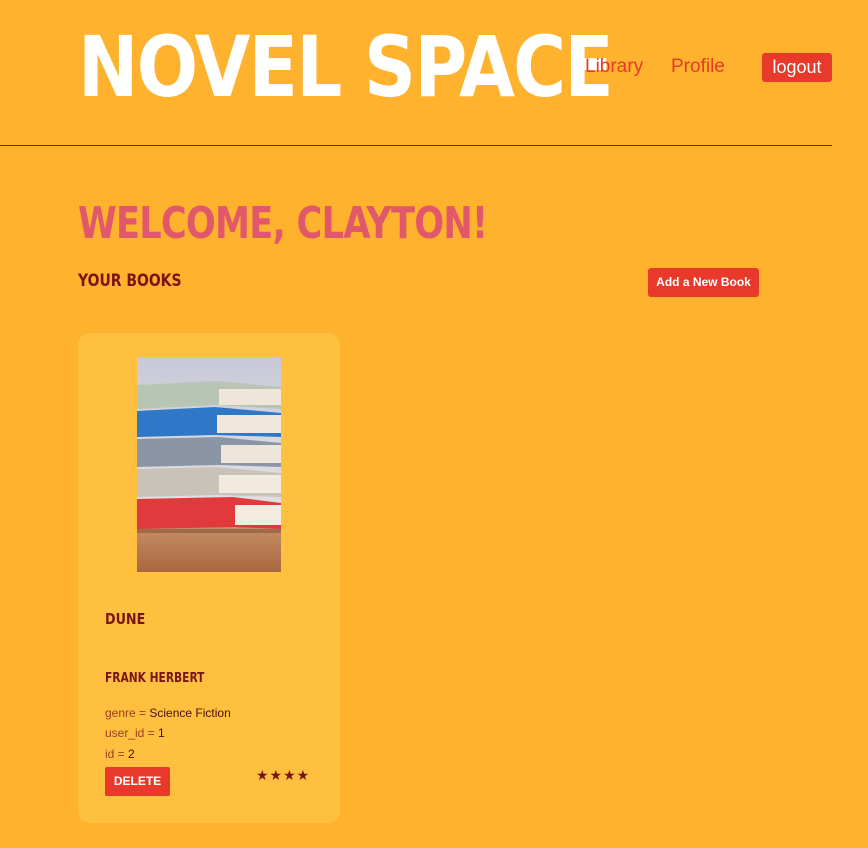 Image resolution: width=868 pixels, height=848 pixels. Describe the element at coordinates (698, 67) in the screenshot. I see `nav-profile-link: Profile` at that location.